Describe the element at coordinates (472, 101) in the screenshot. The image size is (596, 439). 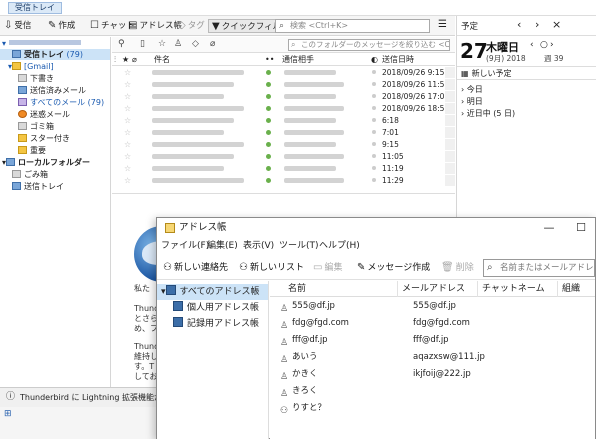
I see `agenda-tomorrow: › 明日` at that location.